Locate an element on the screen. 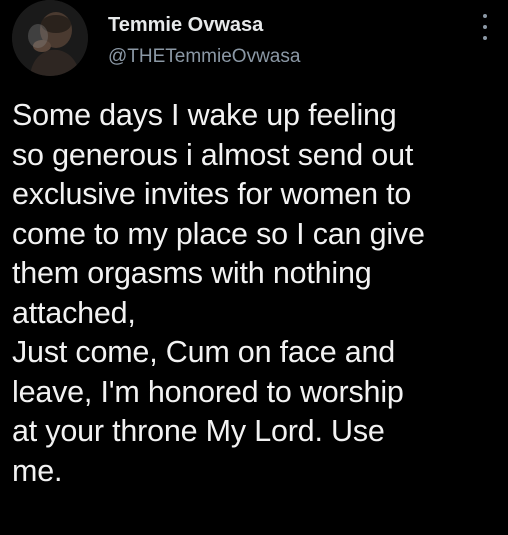 The height and width of the screenshot is (535, 508). tweet-text-line: attached, is located at coordinates (74, 312).